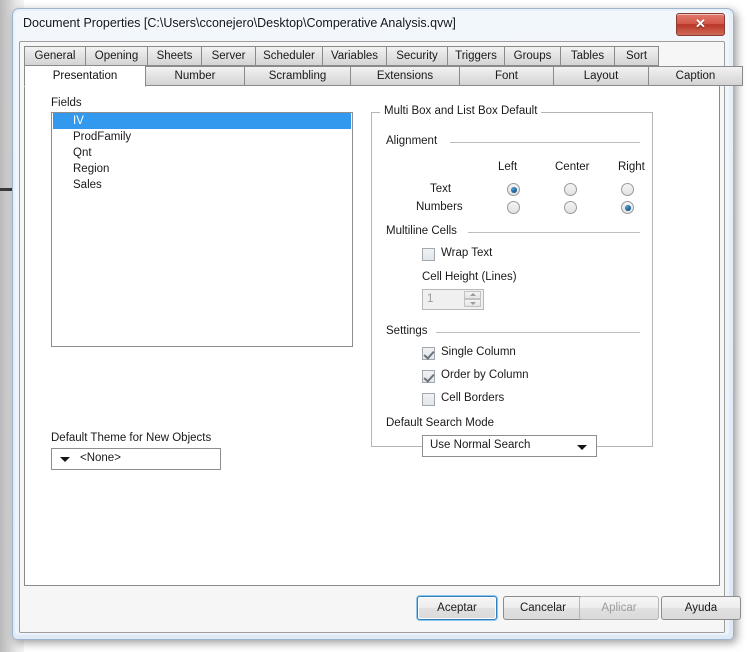 This screenshot has width=750, height=652. Describe the element at coordinates (472, 303) in the screenshot. I see `spinner-down-icon` at that location.